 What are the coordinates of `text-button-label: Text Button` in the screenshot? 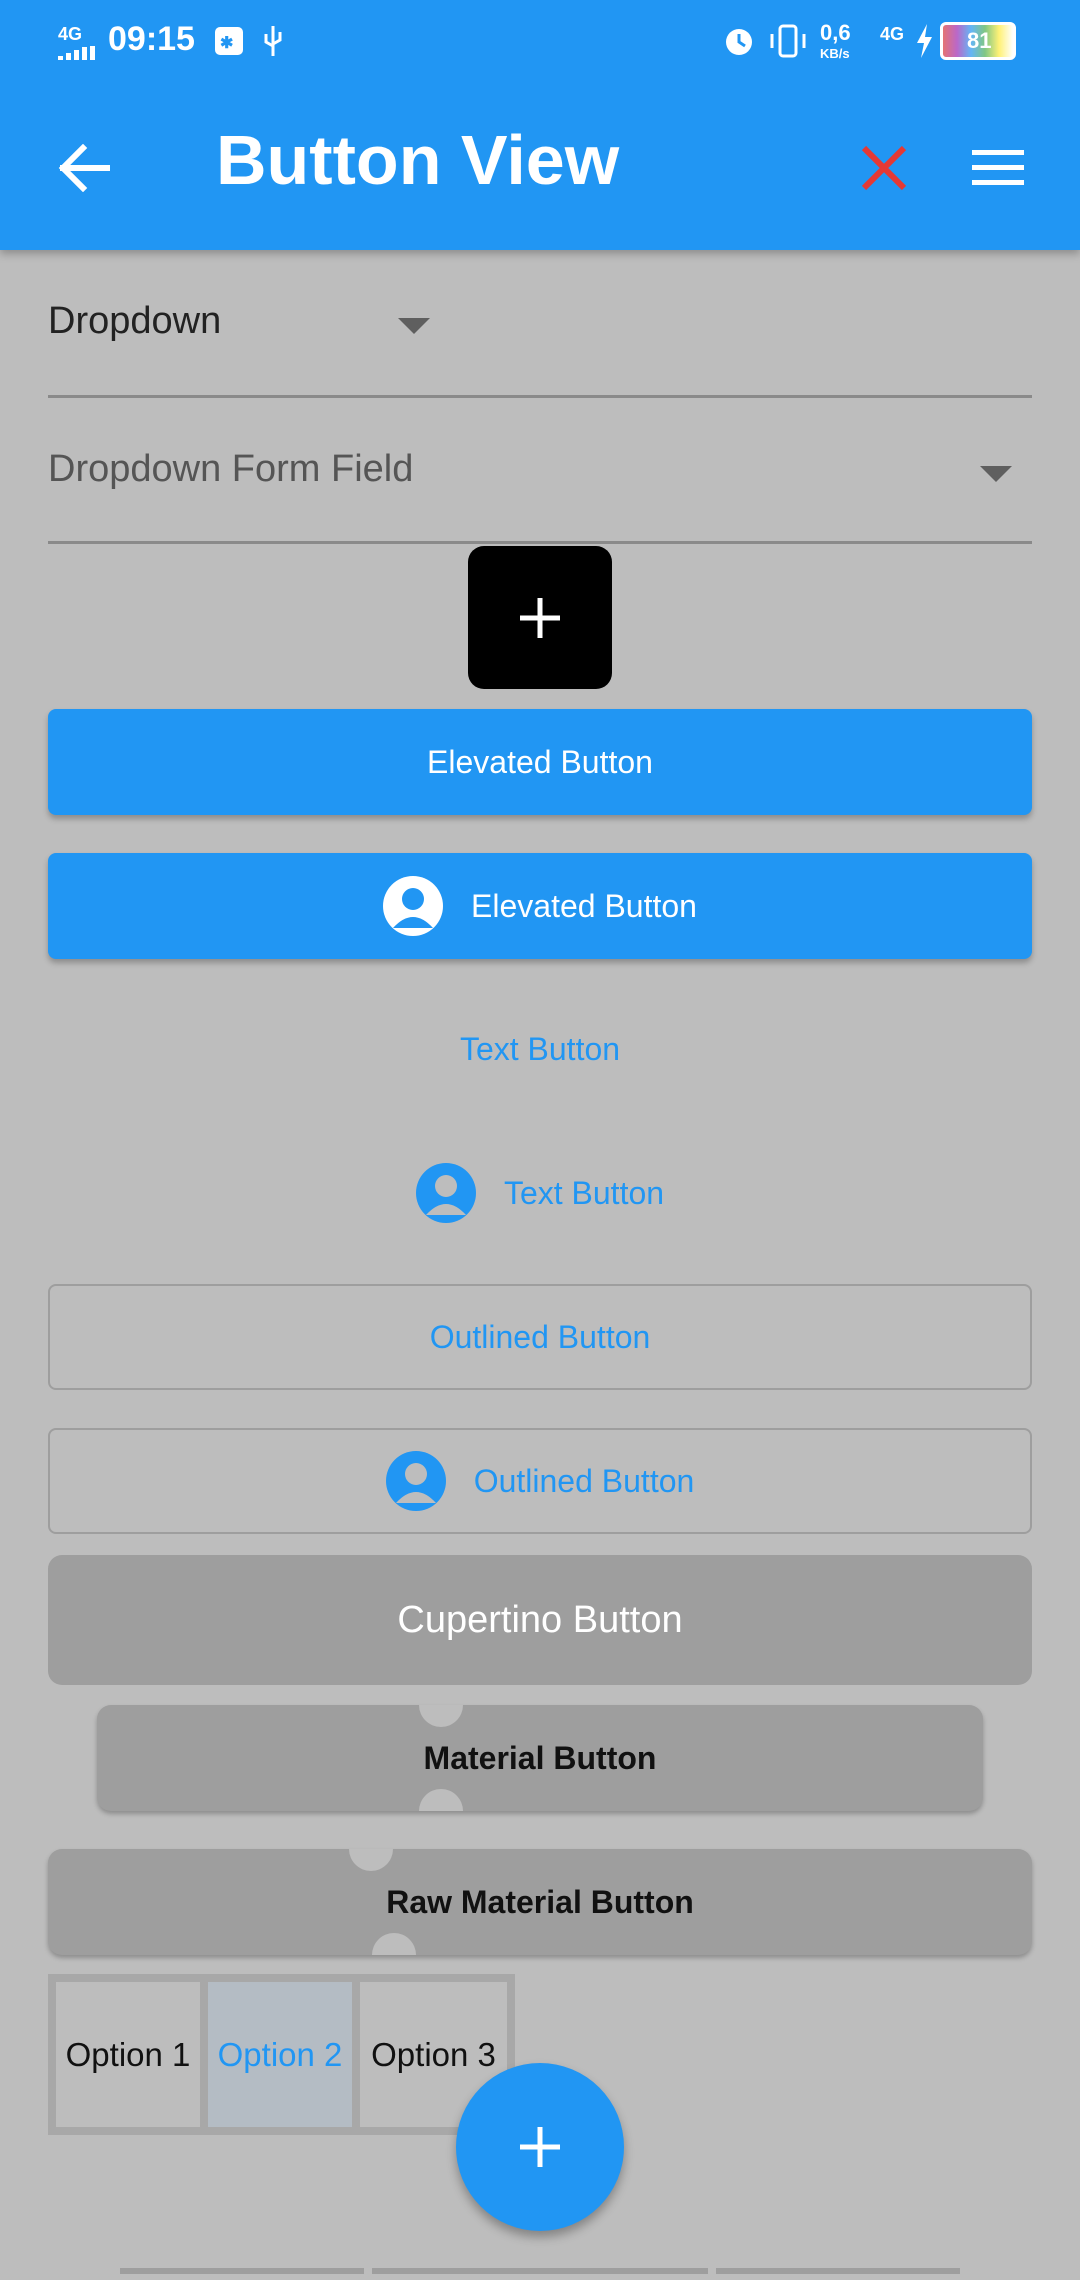 It's located at (540, 1048).